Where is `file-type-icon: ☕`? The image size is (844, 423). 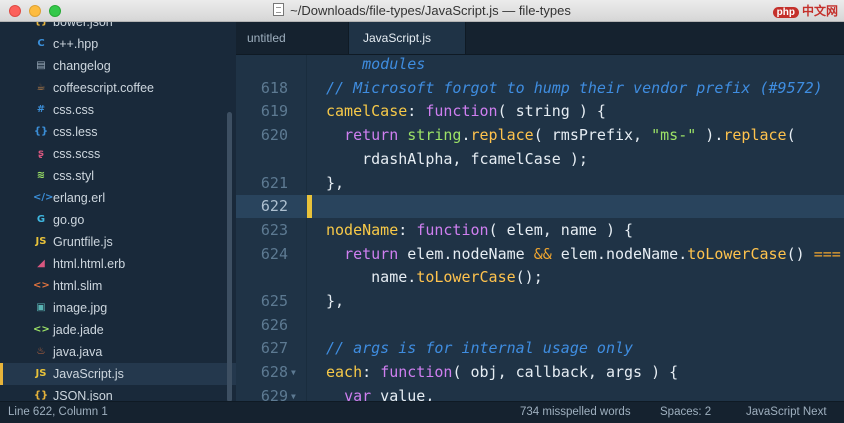
file-type-icon: ☕ is located at coordinates (41, 87).